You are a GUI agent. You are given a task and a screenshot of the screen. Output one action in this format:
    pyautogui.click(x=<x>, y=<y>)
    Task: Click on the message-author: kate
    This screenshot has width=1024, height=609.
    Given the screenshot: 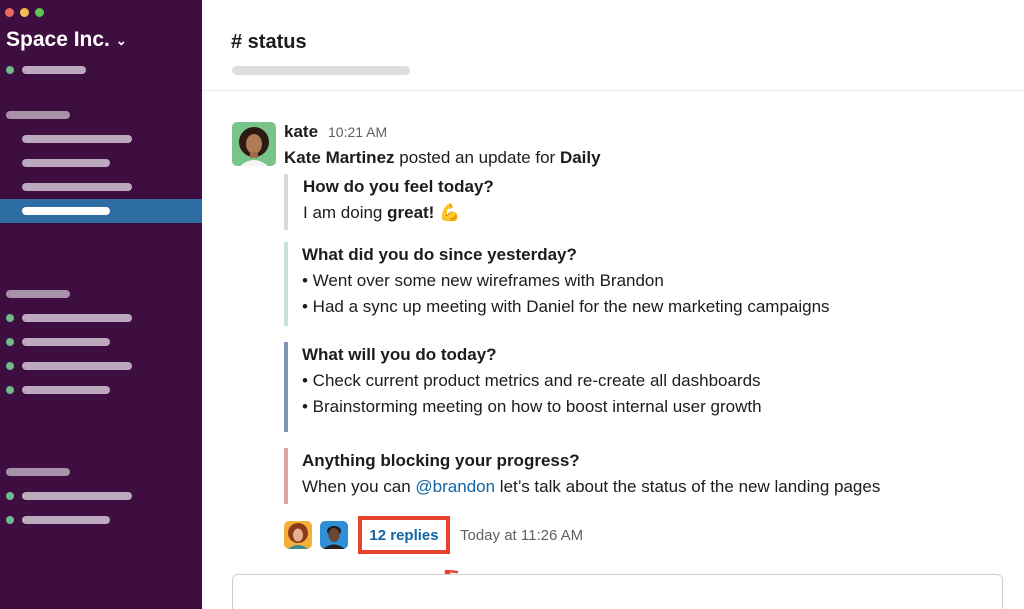 What is the action you would take?
    pyautogui.click(x=301, y=132)
    